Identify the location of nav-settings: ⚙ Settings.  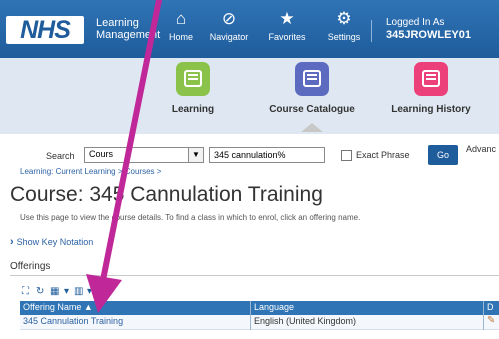
(344, 24).